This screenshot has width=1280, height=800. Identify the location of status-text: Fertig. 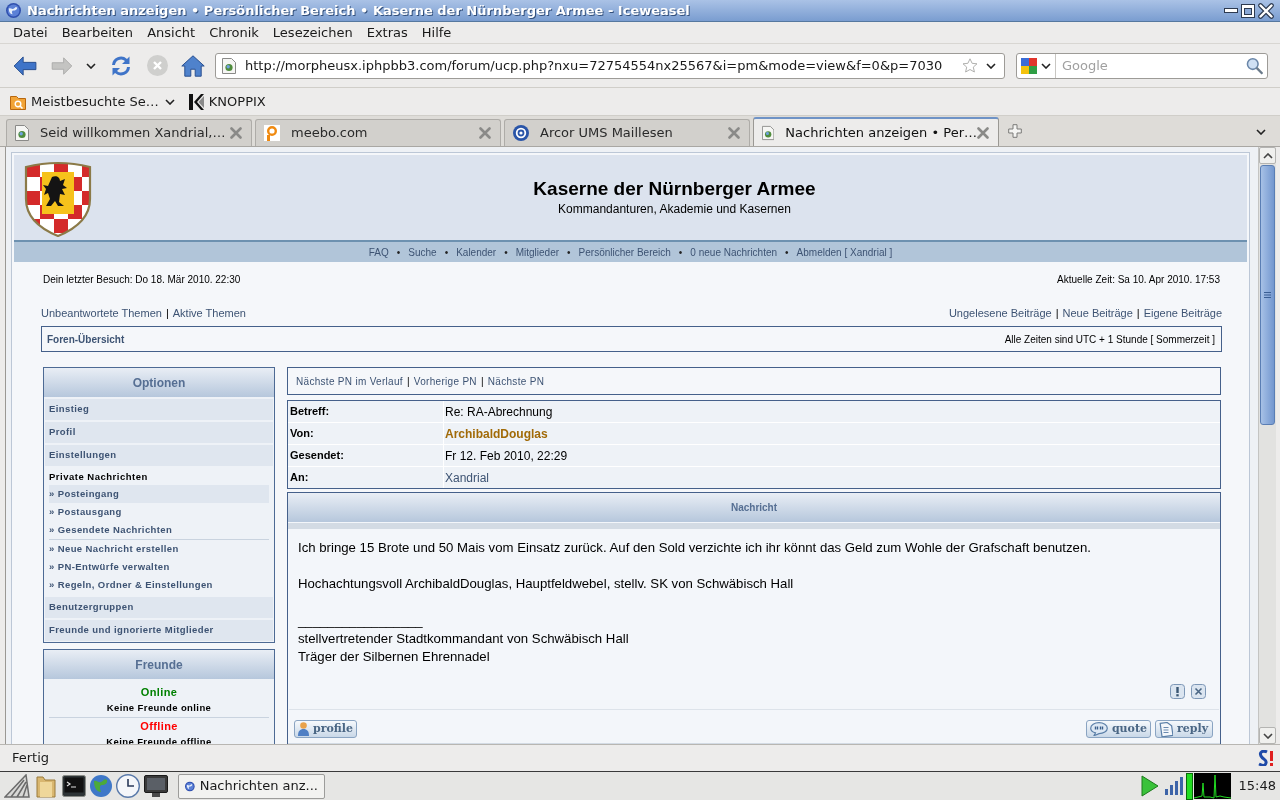
(31, 758).